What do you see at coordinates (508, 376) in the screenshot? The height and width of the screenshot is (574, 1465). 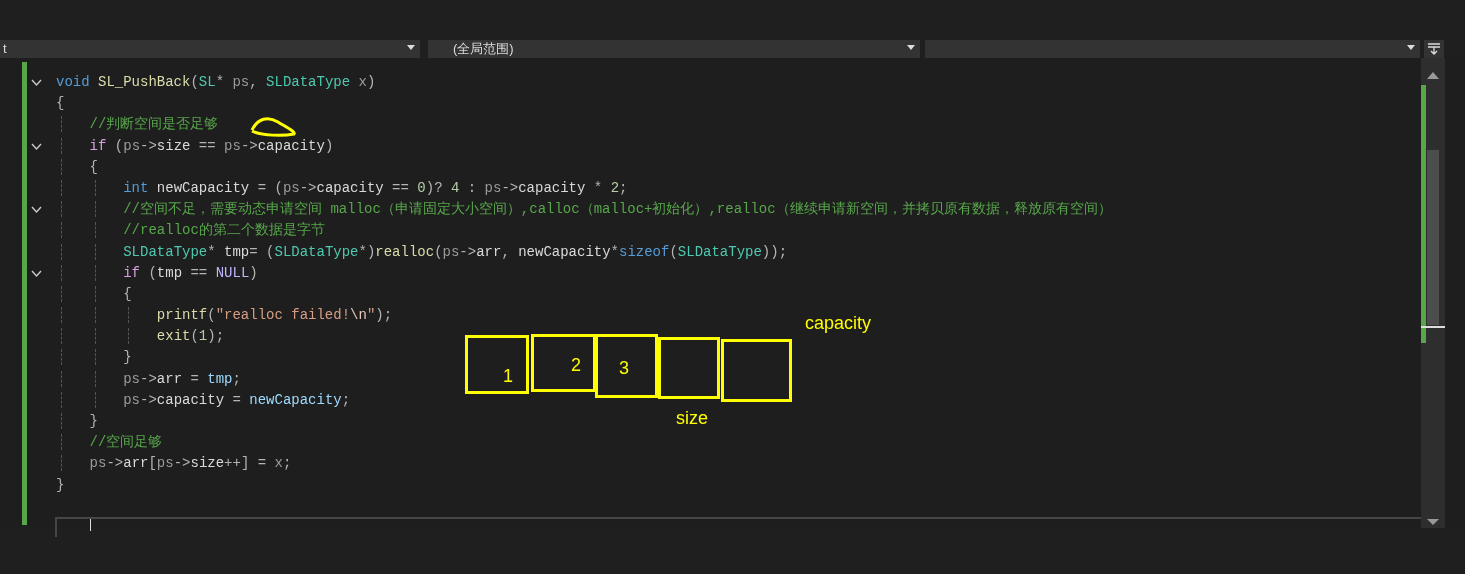 I see `annotation-text: 1` at bounding box center [508, 376].